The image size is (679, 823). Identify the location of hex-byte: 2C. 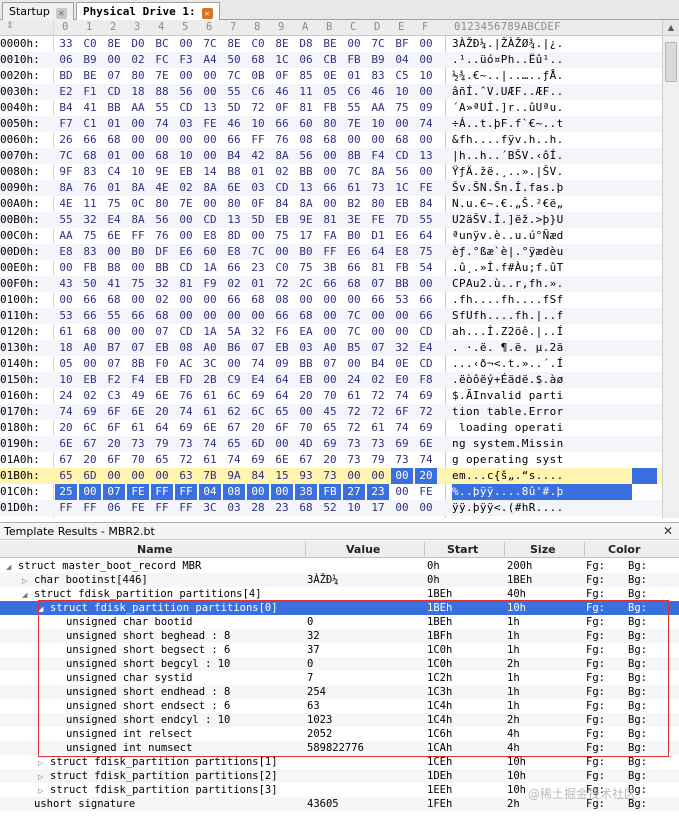
(306, 284).